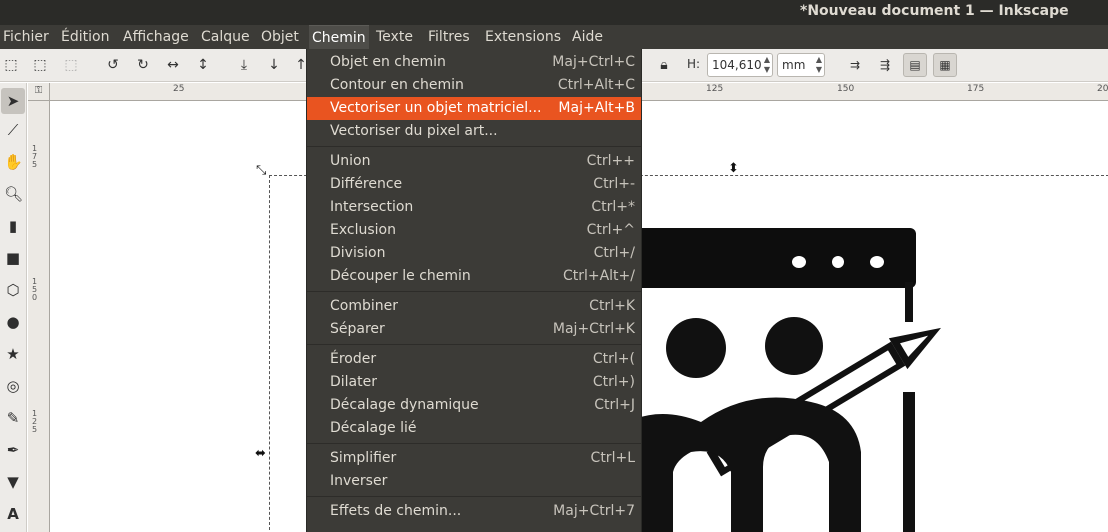 This screenshot has height=532, width=1108. I want to click on menu-item-division: Division Ctrl+/, so click(474, 253).